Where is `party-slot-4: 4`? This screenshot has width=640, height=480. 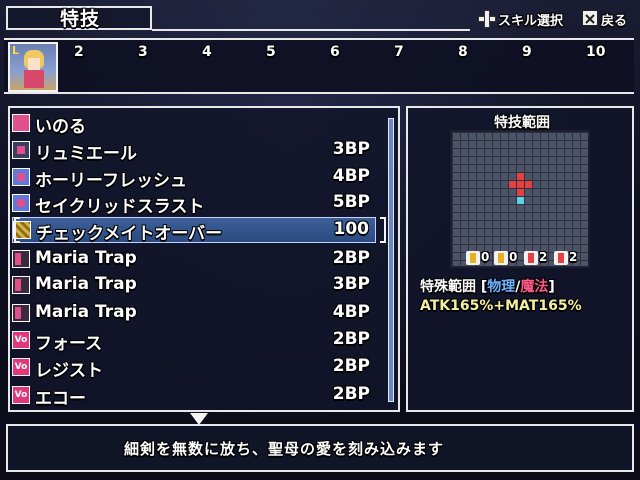 party-slot-4: 4 is located at coordinates (207, 52).